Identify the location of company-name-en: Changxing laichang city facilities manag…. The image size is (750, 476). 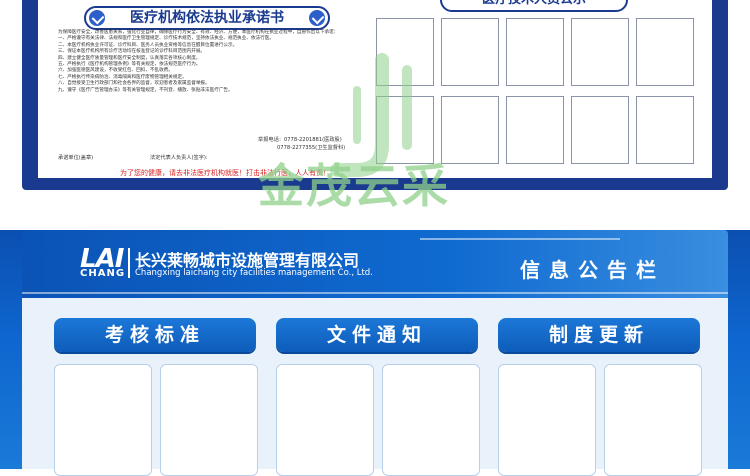
(254, 273).